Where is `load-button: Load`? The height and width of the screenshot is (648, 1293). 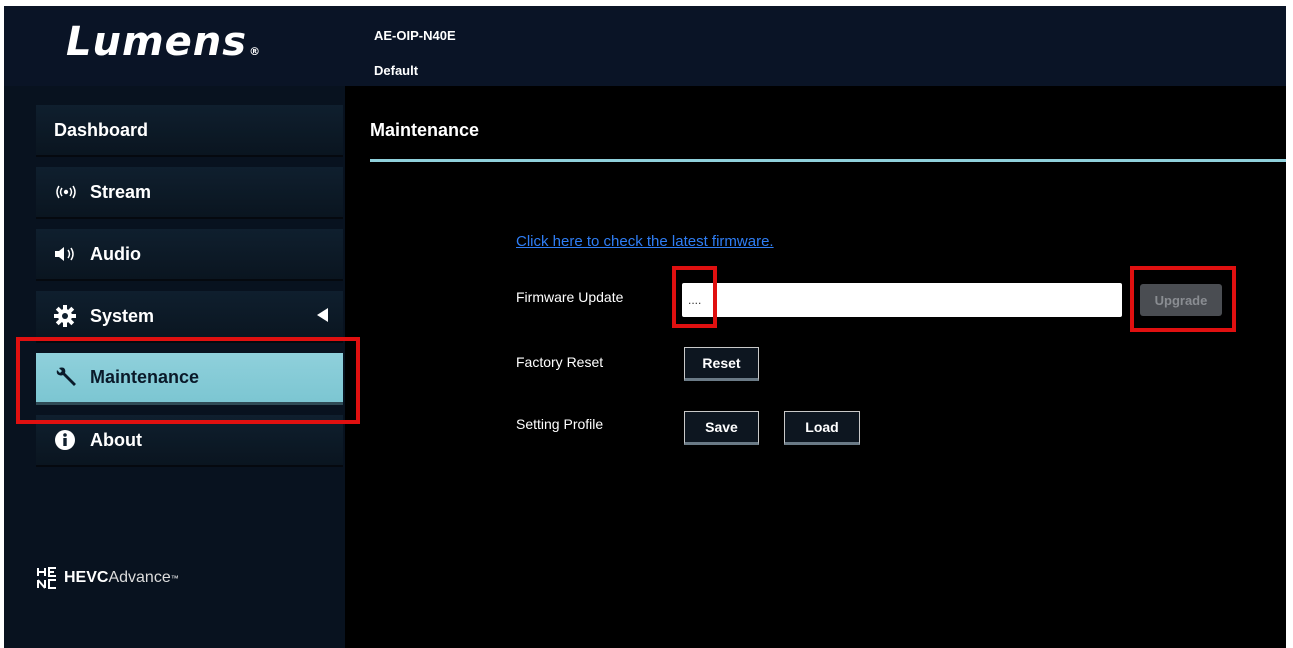
load-button: Load is located at coordinates (822, 428).